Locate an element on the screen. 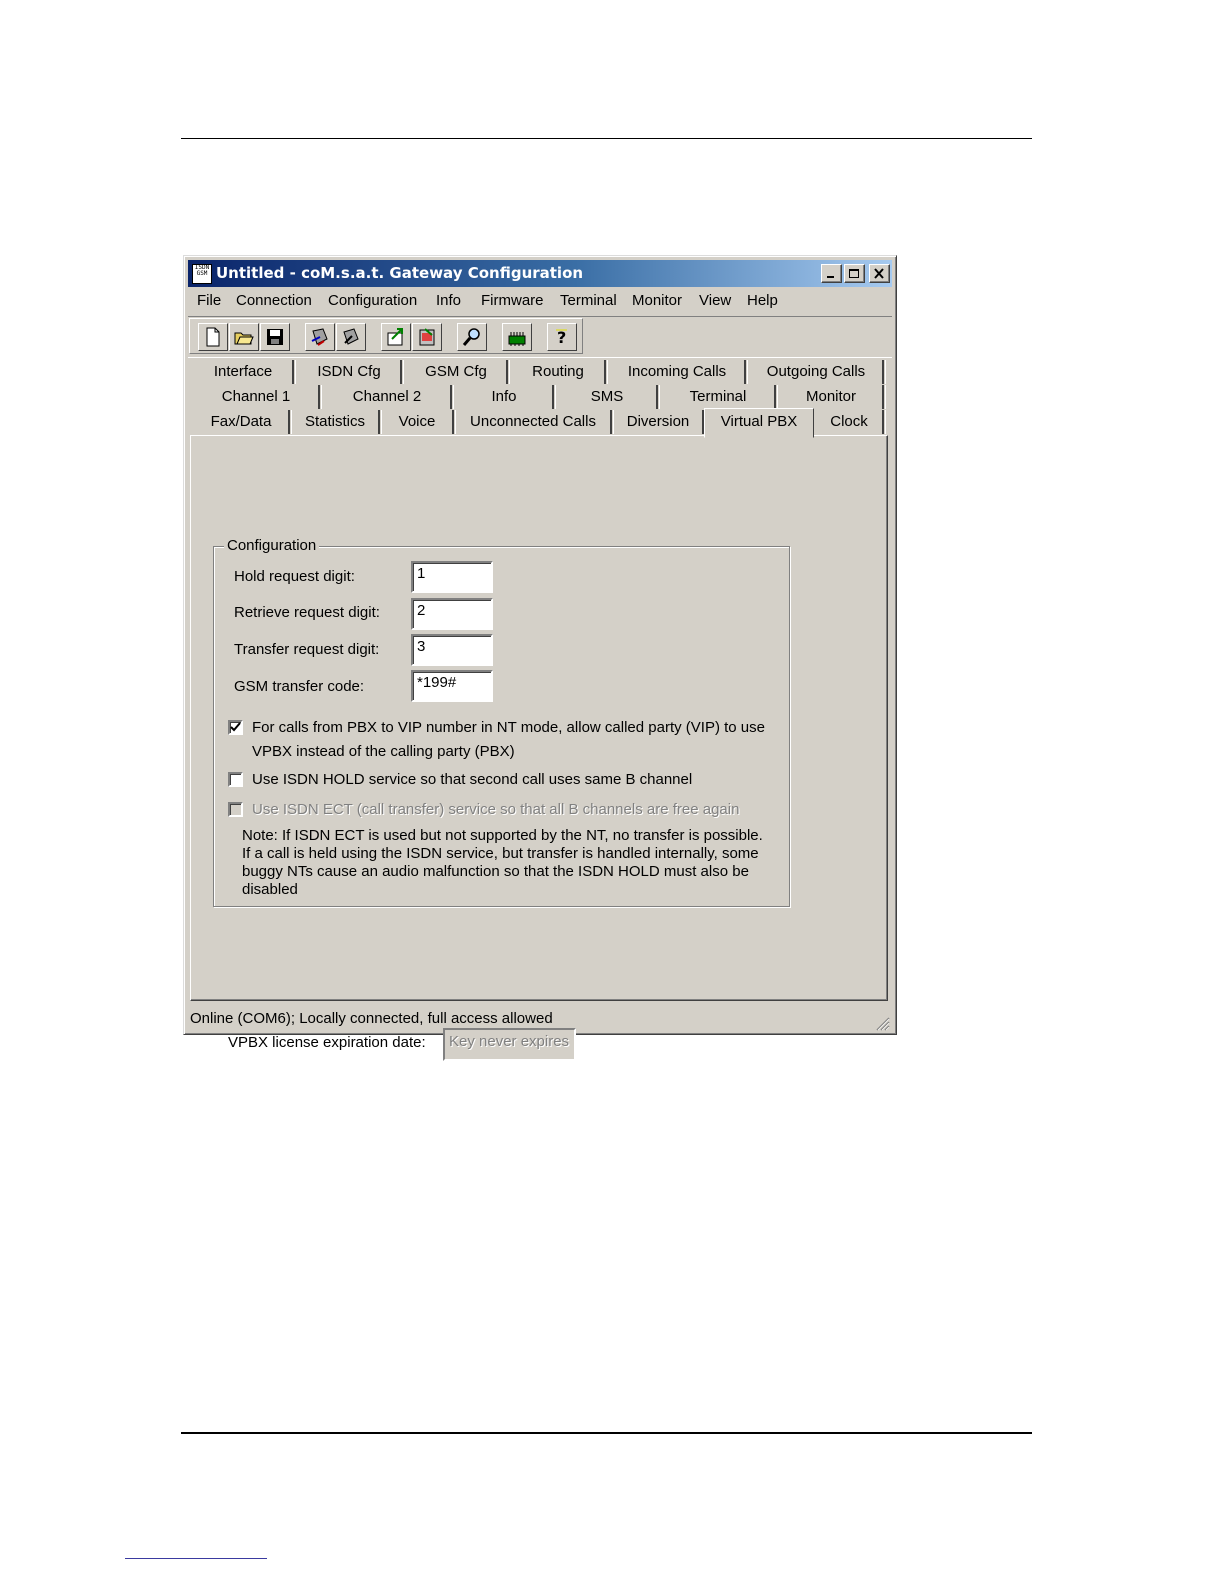 This screenshot has height=1584, width=1224. menu-help: Help is located at coordinates (762, 300).